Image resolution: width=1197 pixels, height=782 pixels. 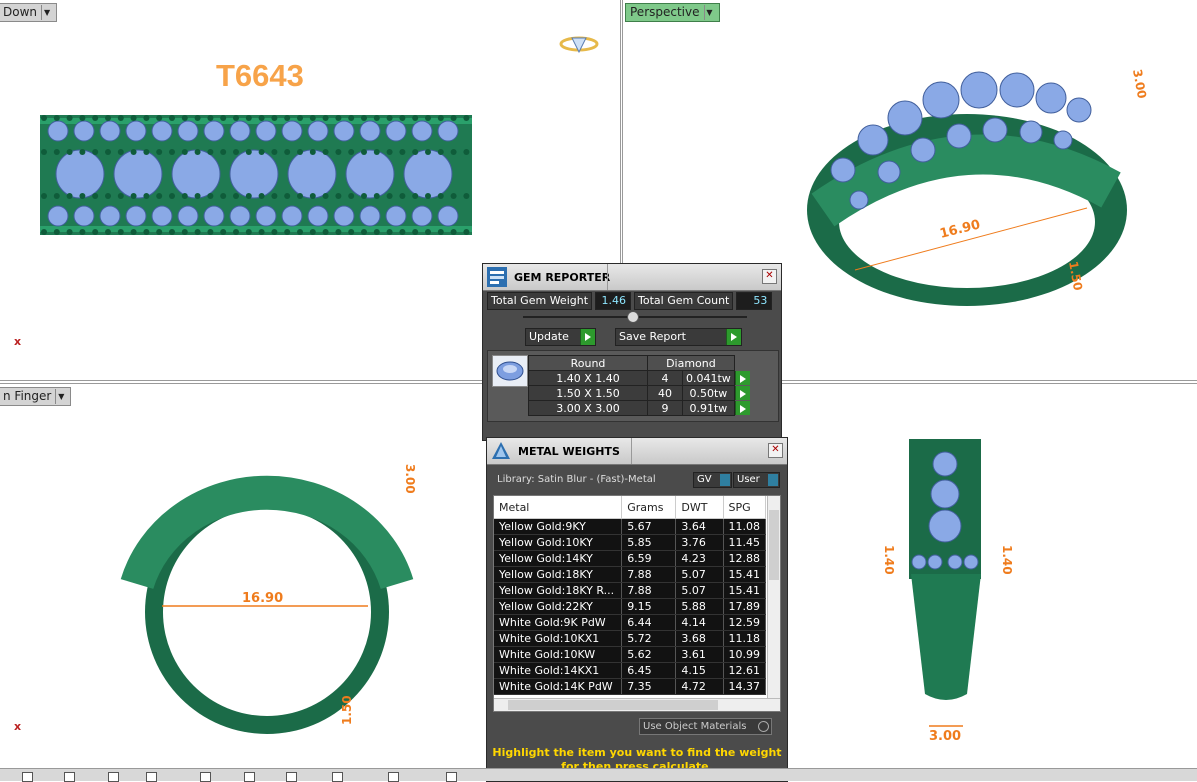 I want to click on update-button: Update, so click(x=560, y=337).